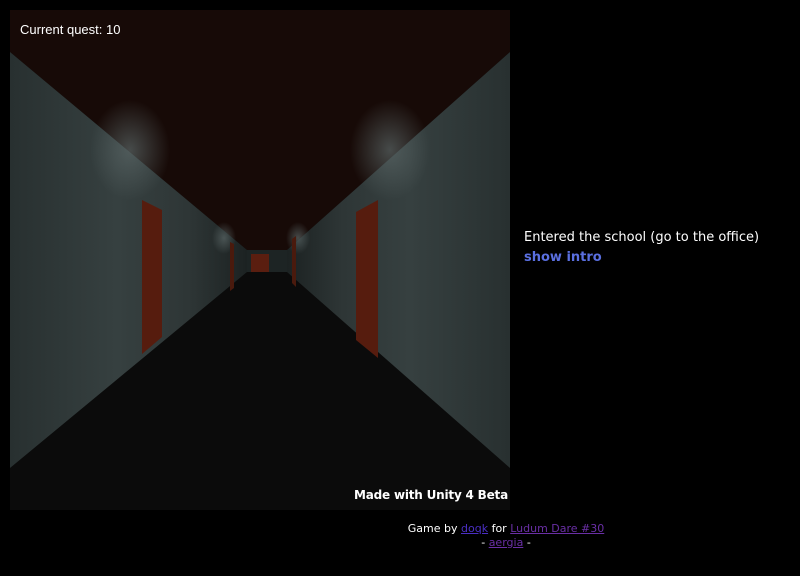 The height and width of the screenshot is (576, 800). What do you see at coordinates (260, 263) in the screenshot?
I see `end-door` at bounding box center [260, 263].